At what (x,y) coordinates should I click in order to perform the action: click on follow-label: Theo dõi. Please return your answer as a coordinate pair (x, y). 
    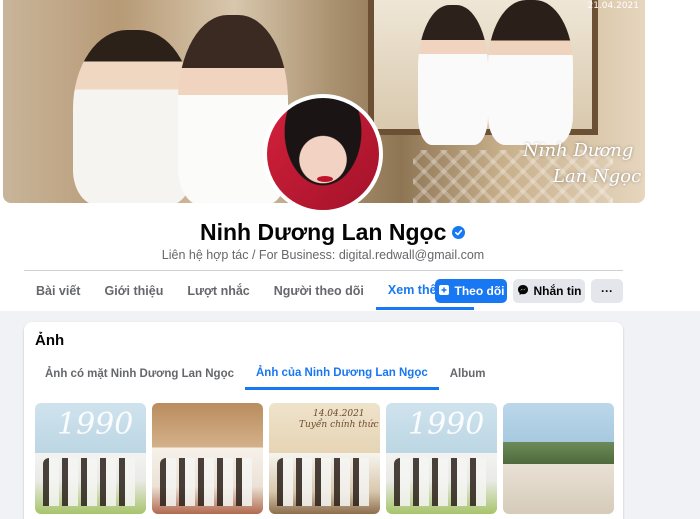
    Looking at the image, I should click on (479, 291).